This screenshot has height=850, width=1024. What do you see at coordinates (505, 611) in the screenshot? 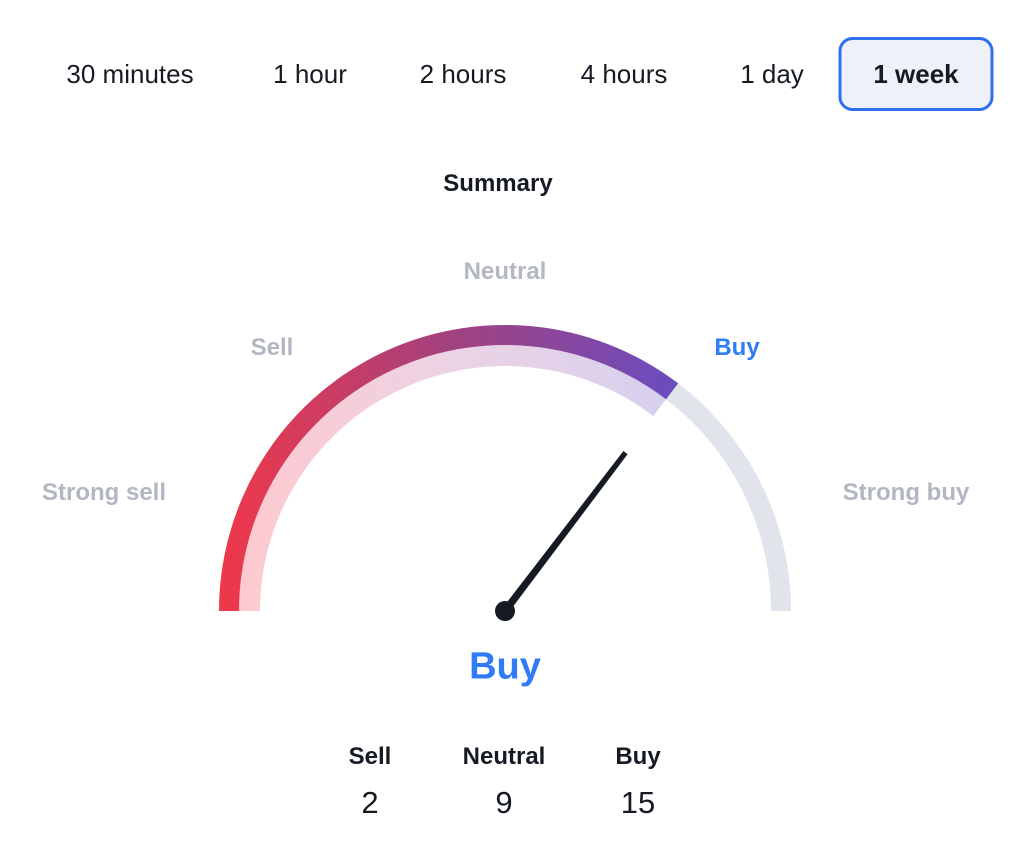
I see `gauge-pivot` at bounding box center [505, 611].